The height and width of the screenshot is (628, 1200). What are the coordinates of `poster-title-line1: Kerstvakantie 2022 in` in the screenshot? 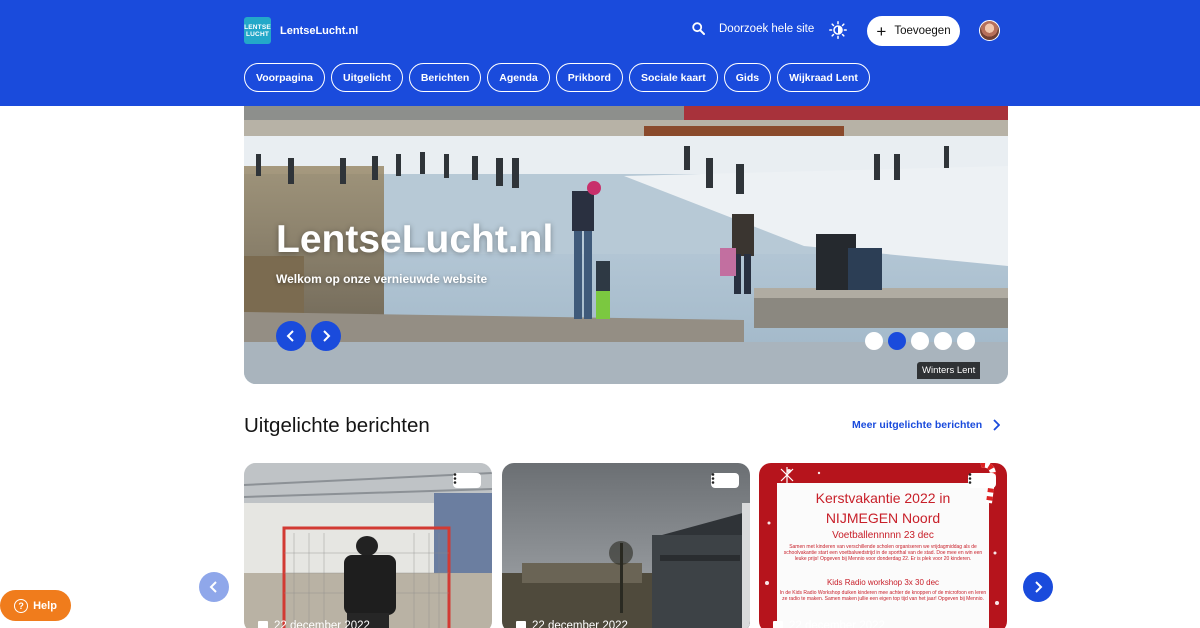 It's located at (883, 498).